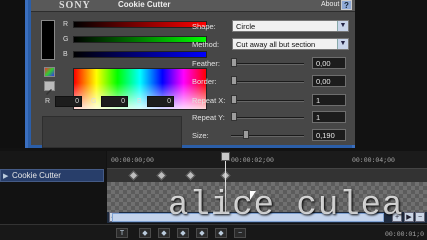  I want to click on zoom-out-icon: −, so click(420, 217).